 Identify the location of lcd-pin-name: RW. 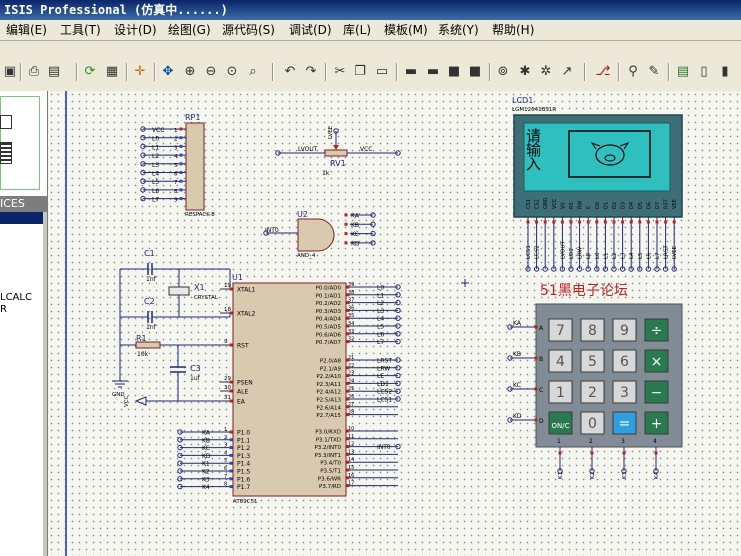
(581, 205).